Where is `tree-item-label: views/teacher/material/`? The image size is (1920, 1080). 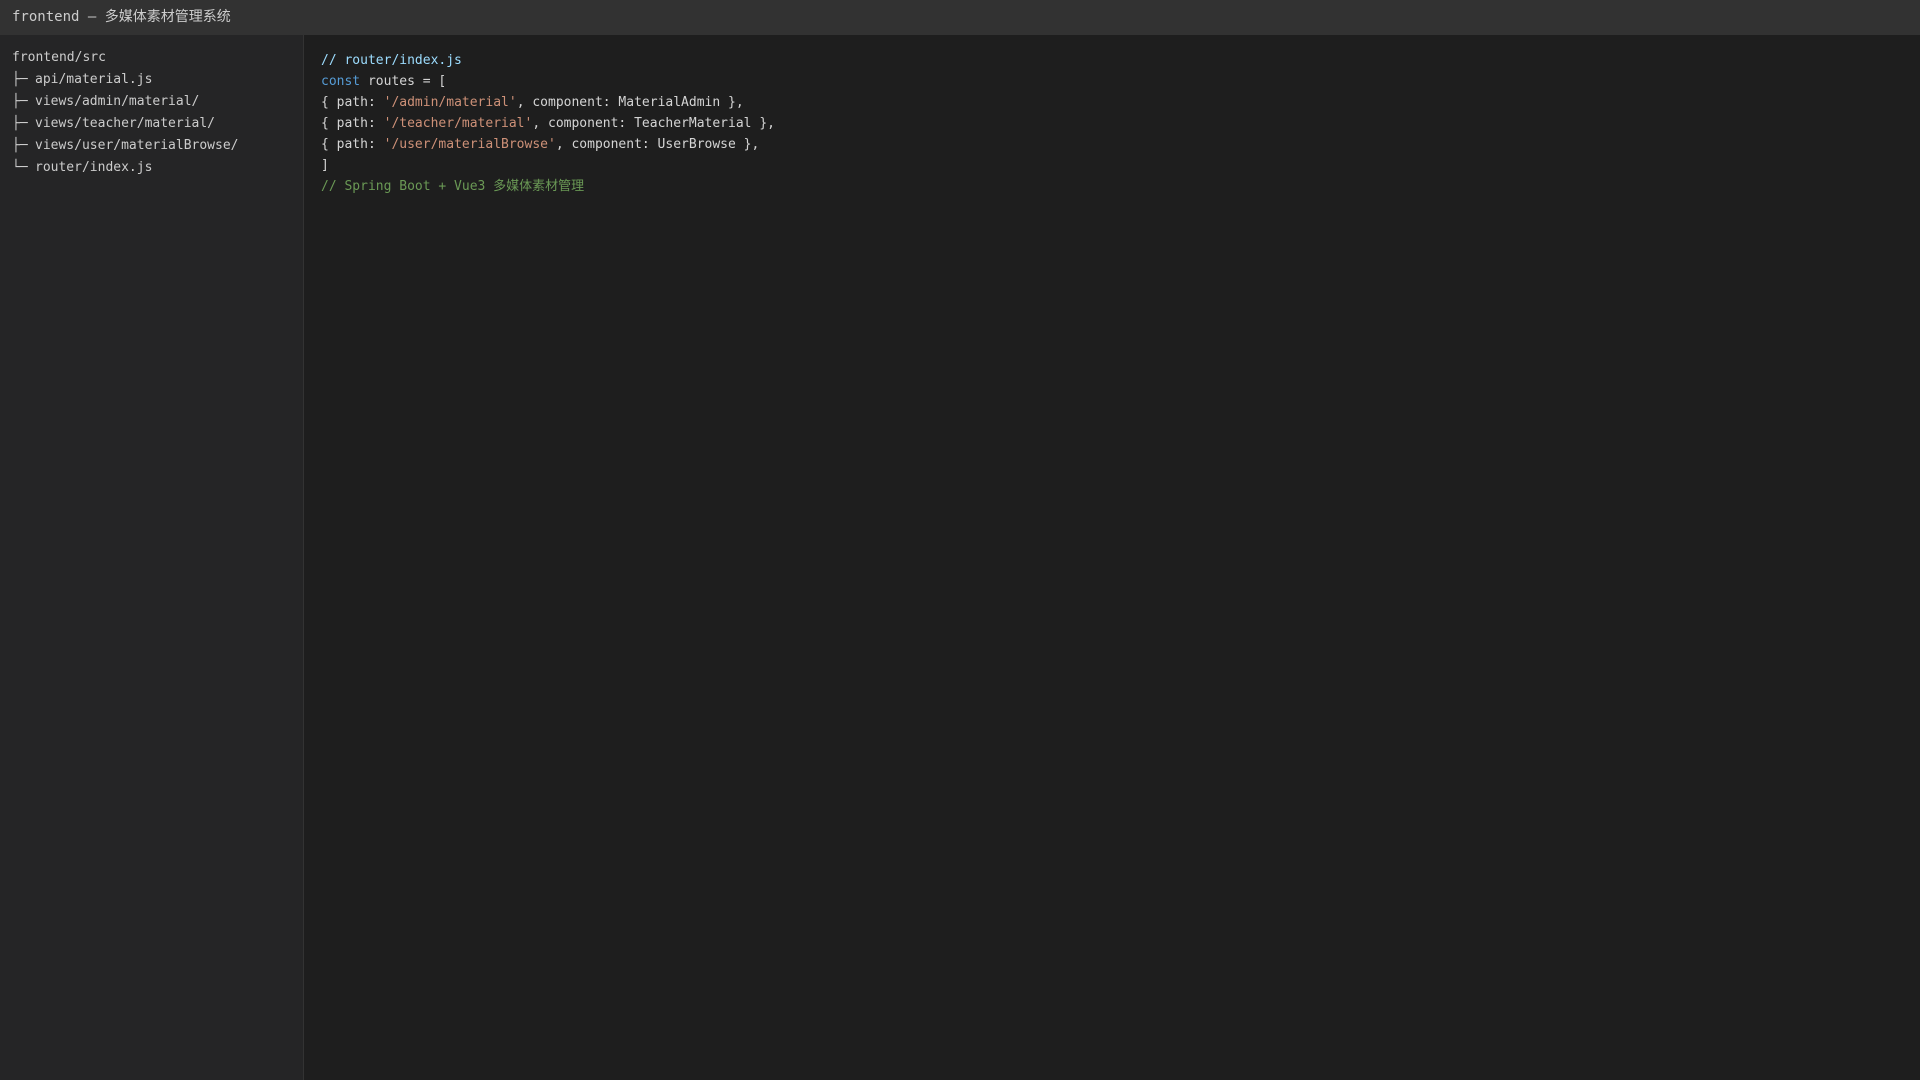
tree-item-label: views/teacher/material/ is located at coordinates (125, 123).